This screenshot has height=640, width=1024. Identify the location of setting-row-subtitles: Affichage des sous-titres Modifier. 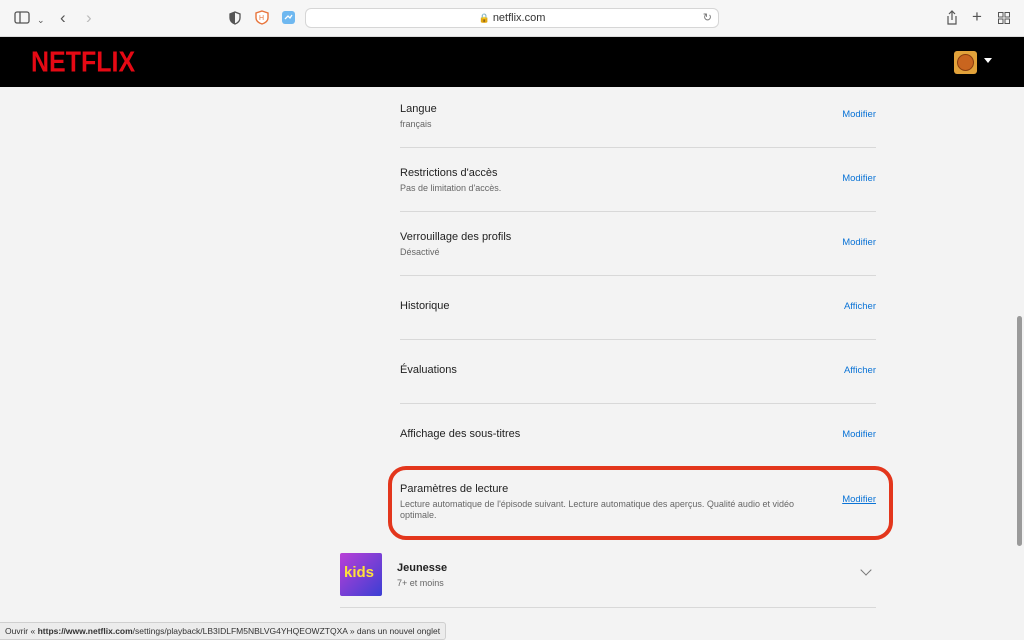
(638, 436).